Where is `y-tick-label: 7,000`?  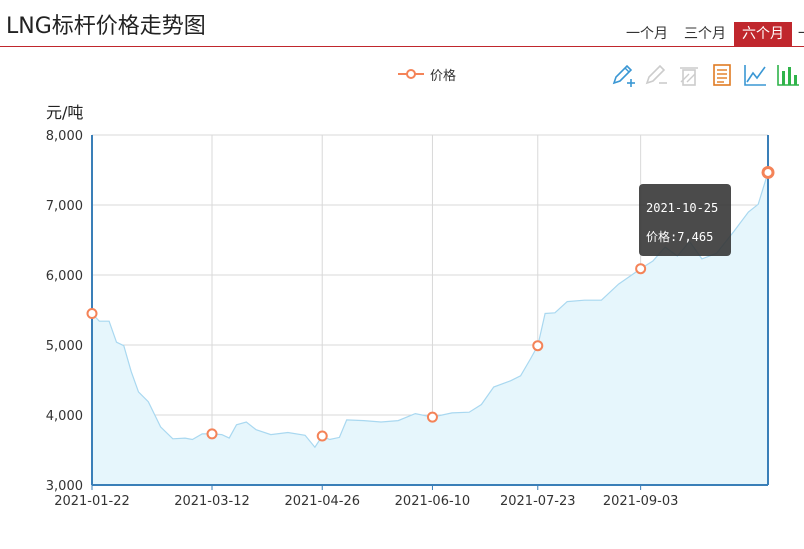 y-tick-label: 7,000 is located at coordinates (64, 206).